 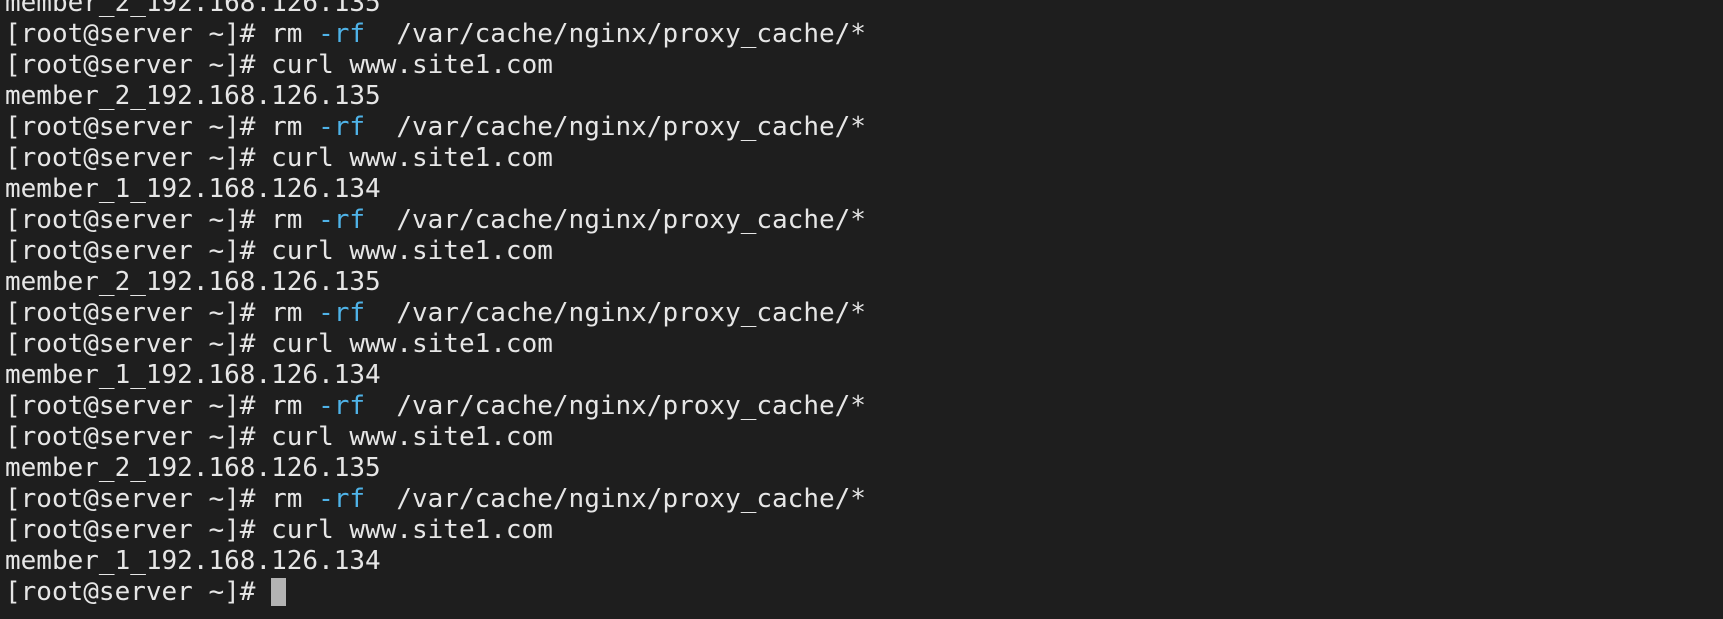 What do you see at coordinates (279, 592) in the screenshot?
I see `text-cursor` at bounding box center [279, 592].